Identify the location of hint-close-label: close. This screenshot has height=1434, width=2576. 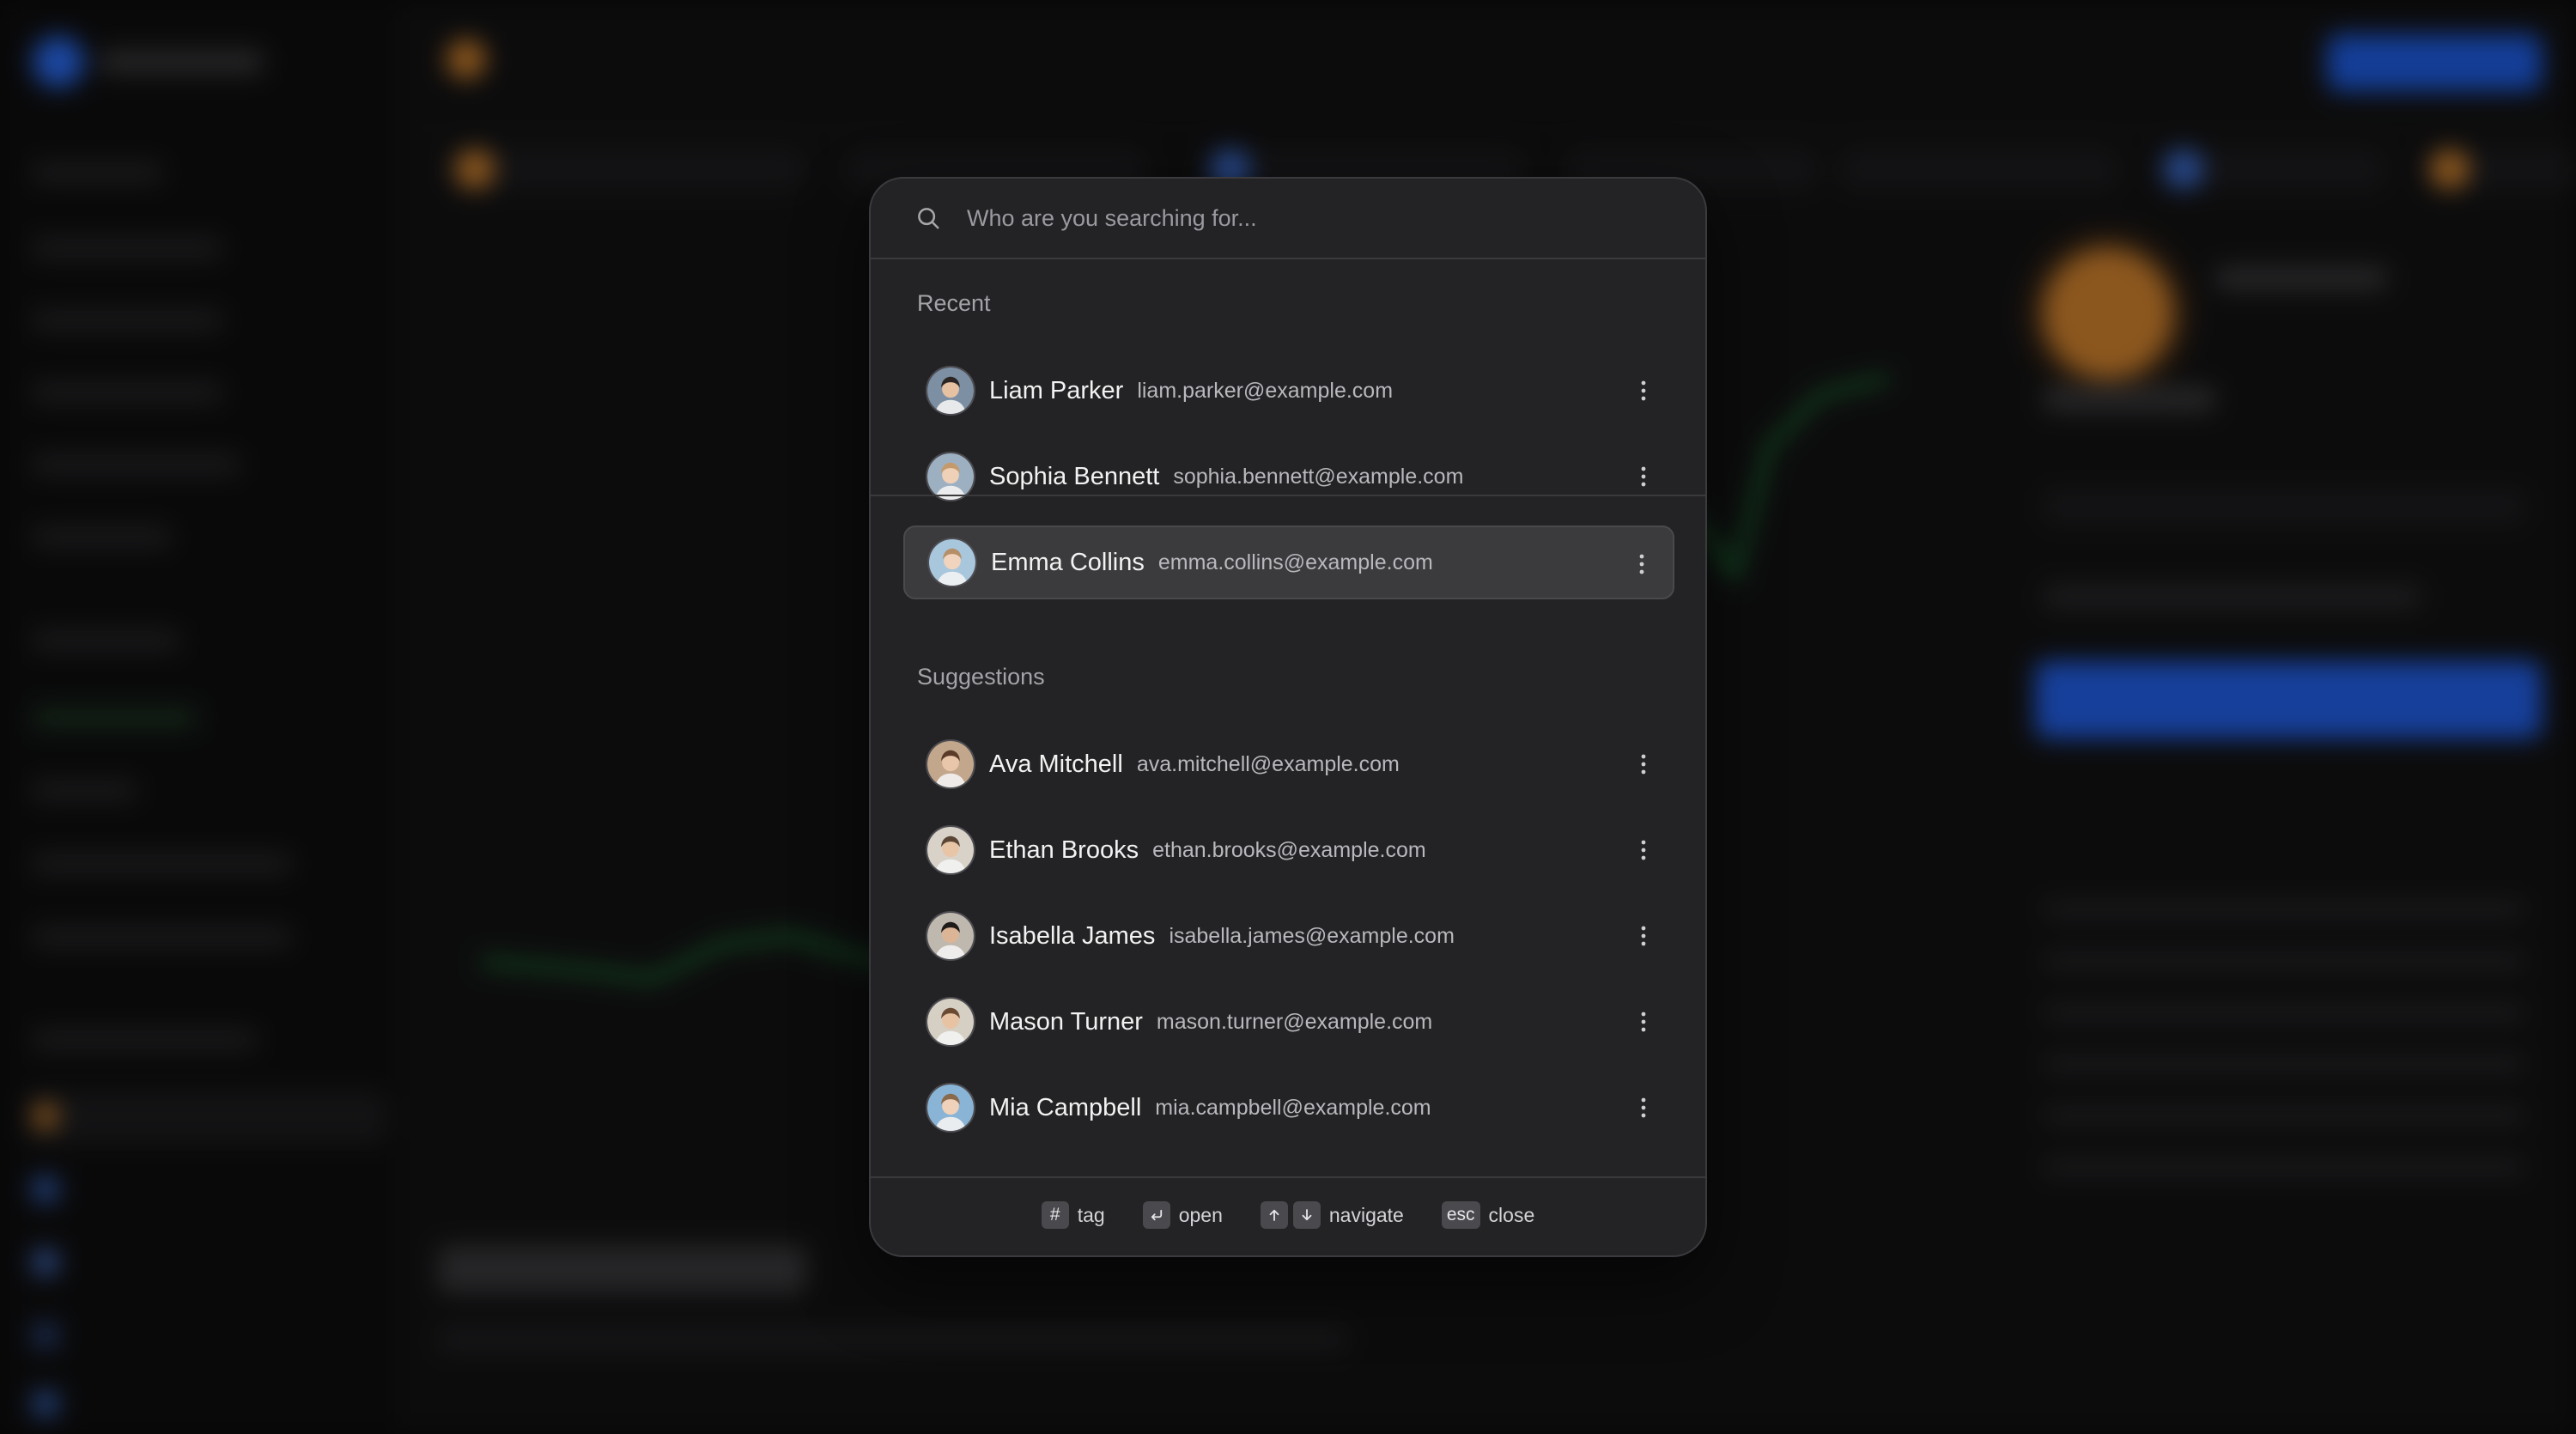
(1511, 1215).